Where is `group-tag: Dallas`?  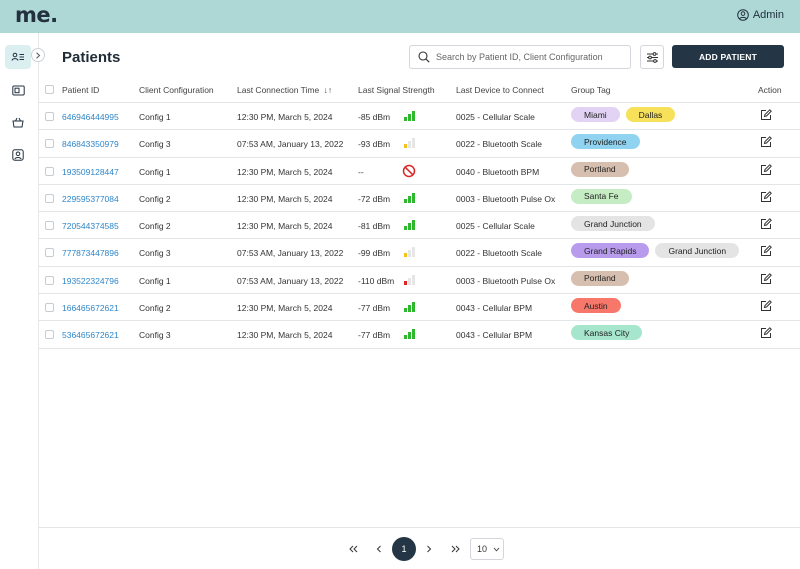 group-tag: Dallas is located at coordinates (650, 114).